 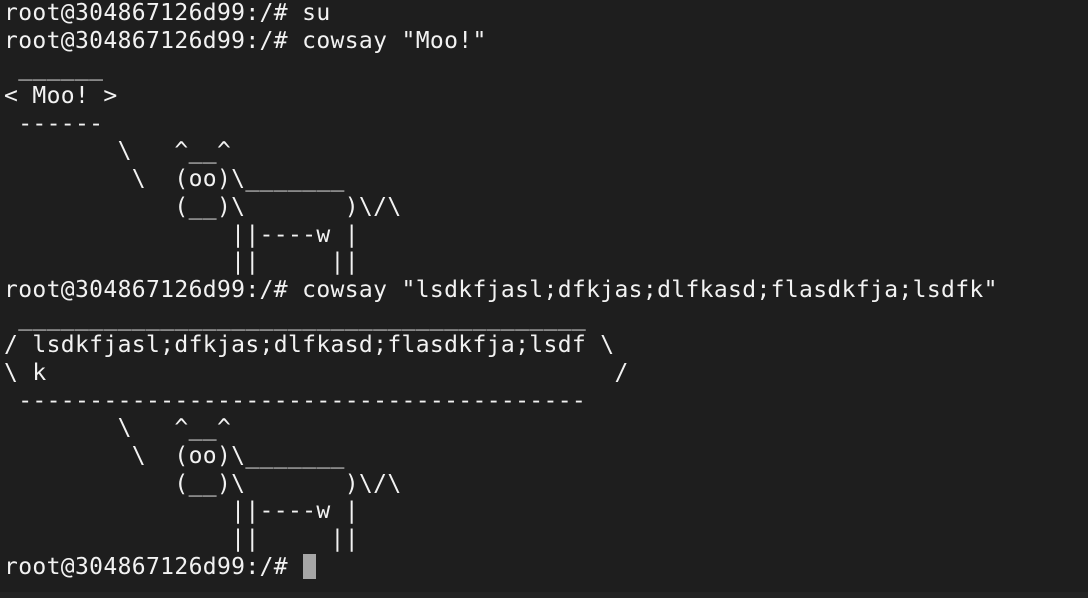 I want to click on terminal-line: < Moo! >, so click(x=61, y=96).